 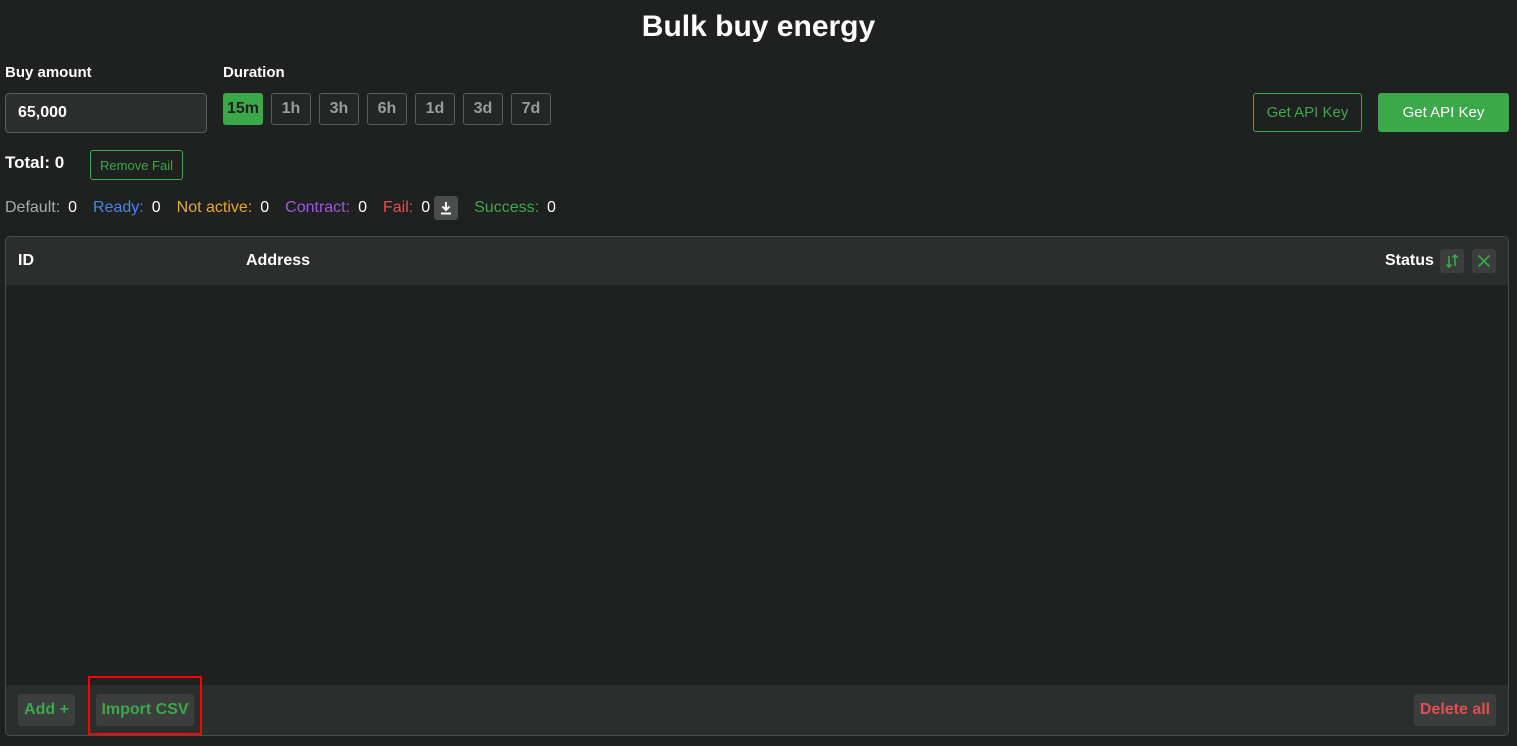 I want to click on download-fail-button, so click(x=446, y=208).